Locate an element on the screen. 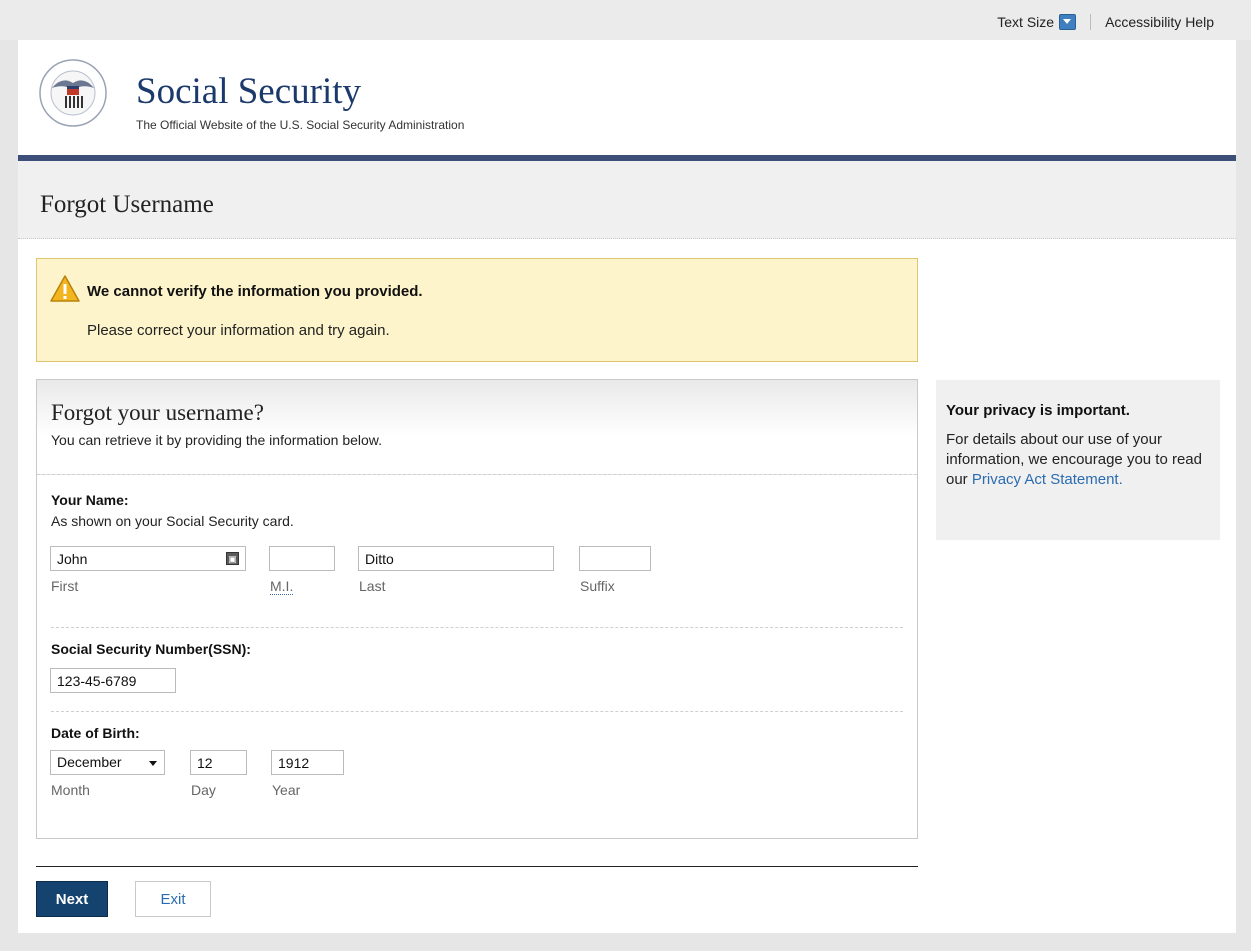  text-size-dropdown-icon is located at coordinates (1068, 22).